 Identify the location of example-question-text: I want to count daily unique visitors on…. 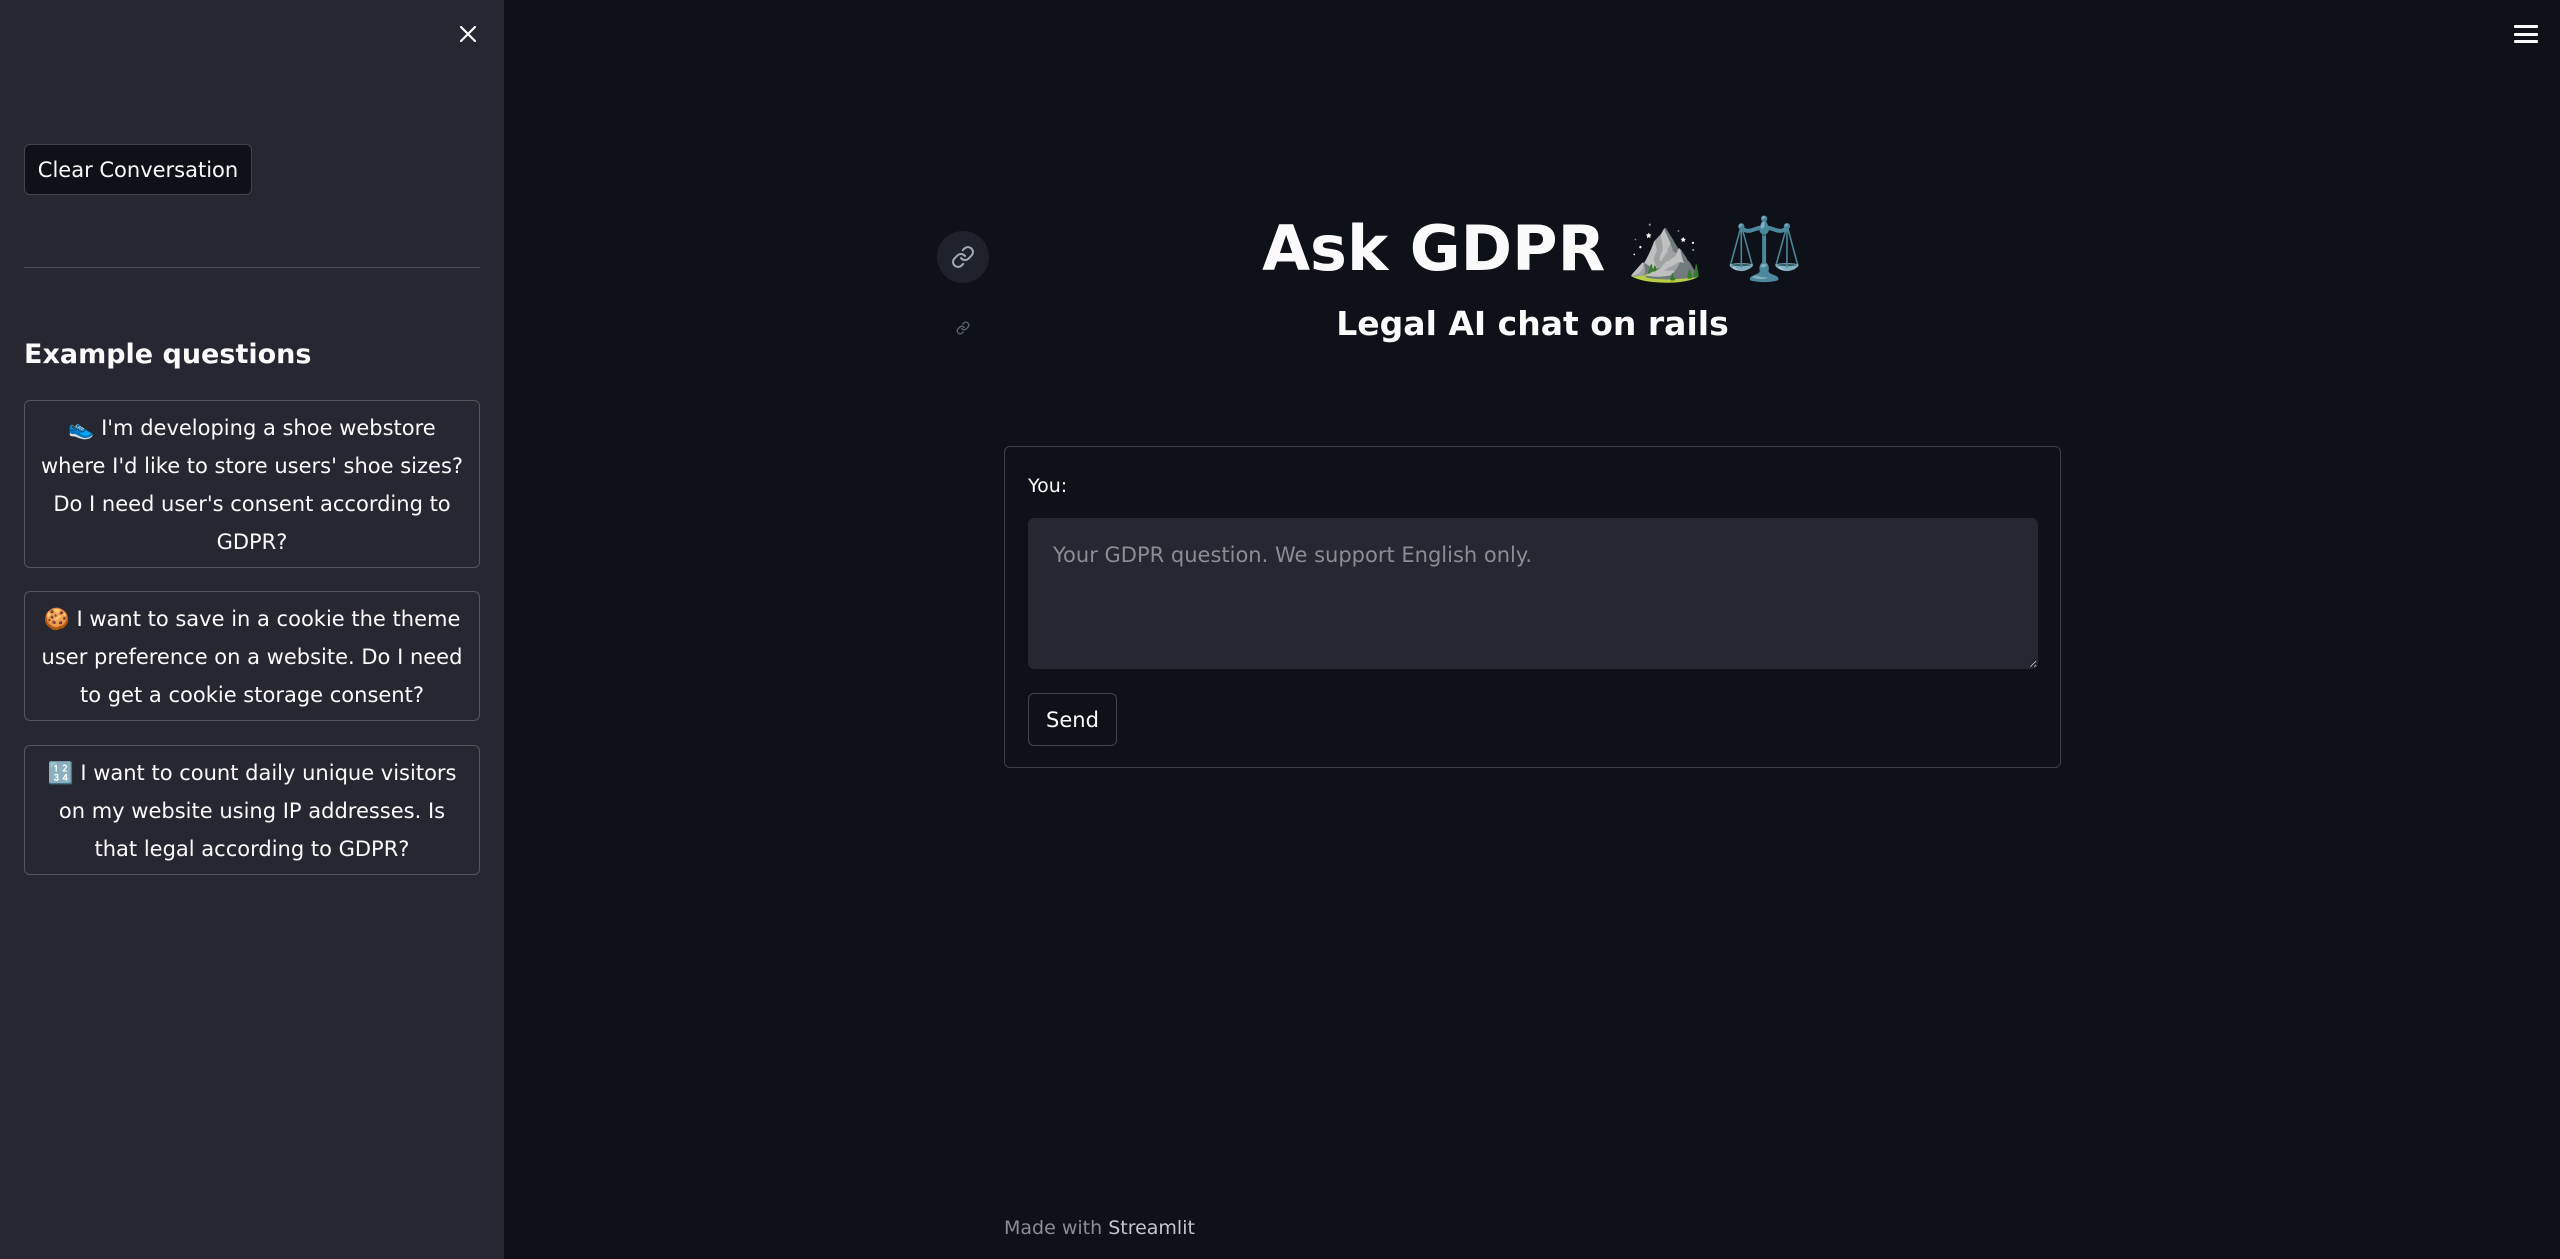
(257, 811).